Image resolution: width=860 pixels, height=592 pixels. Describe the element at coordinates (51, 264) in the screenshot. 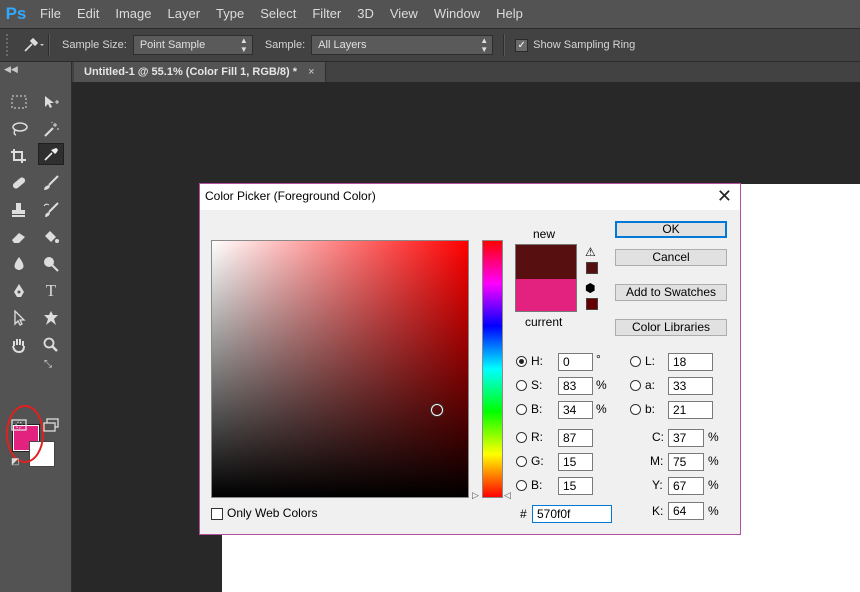

I see `dodge-icon` at that location.